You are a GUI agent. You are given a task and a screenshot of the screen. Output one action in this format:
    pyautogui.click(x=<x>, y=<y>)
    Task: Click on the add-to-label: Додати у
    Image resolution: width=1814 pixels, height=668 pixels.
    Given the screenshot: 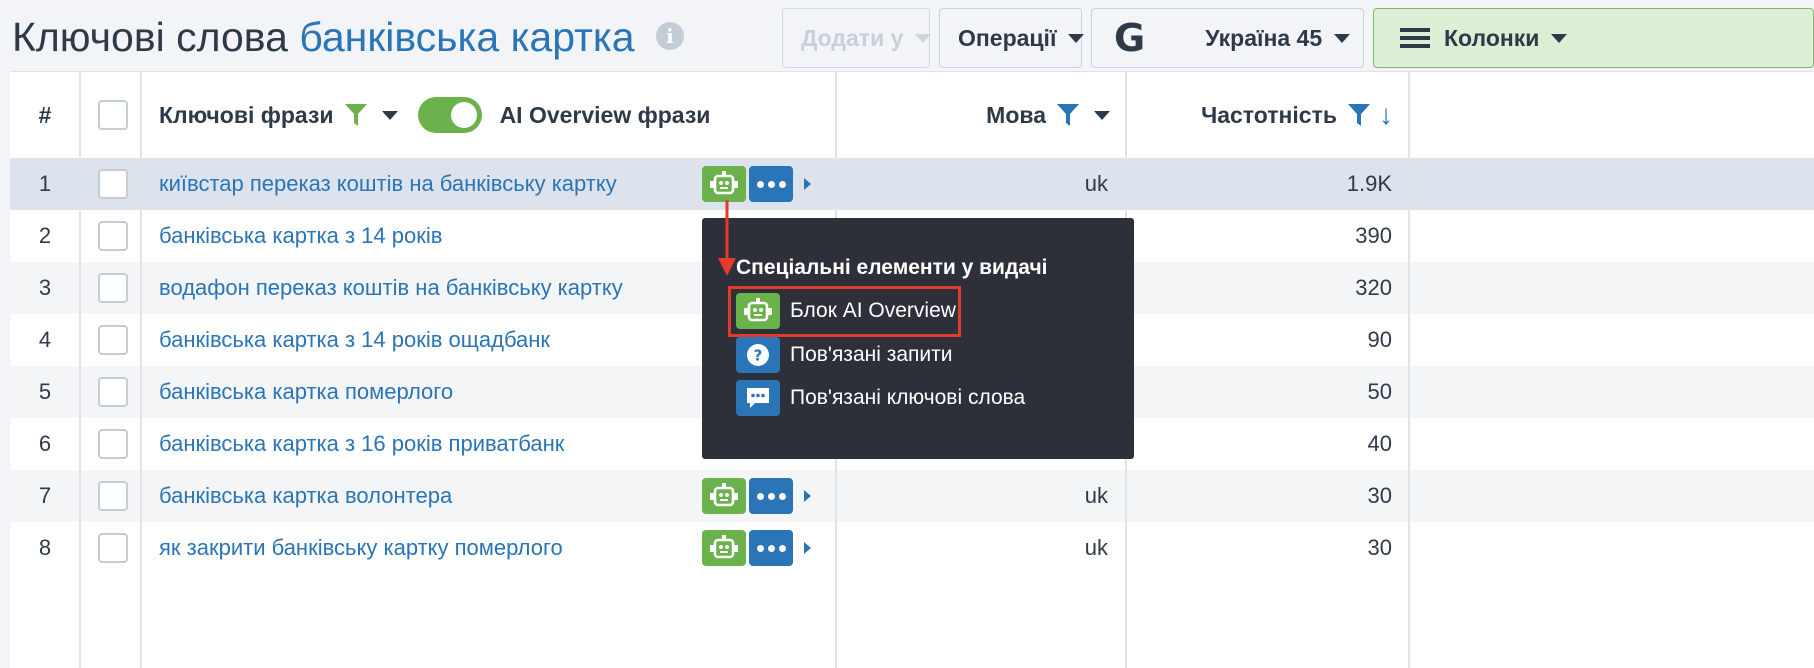 What is the action you would take?
    pyautogui.click(x=852, y=37)
    